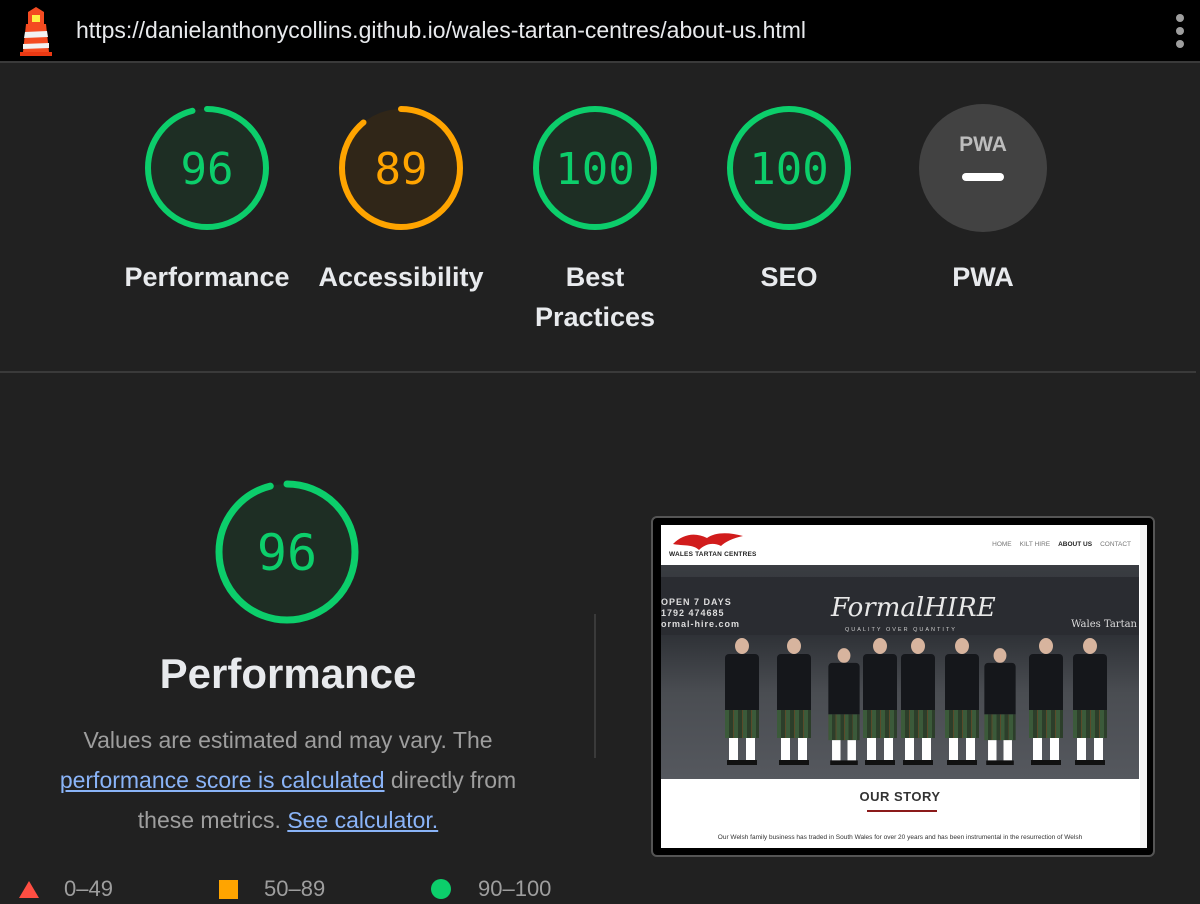 This screenshot has width=1200, height=904. What do you see at coordinates (902, 811) in the screenshot?
I see `heading-underline` at bounding box center [902, 811].